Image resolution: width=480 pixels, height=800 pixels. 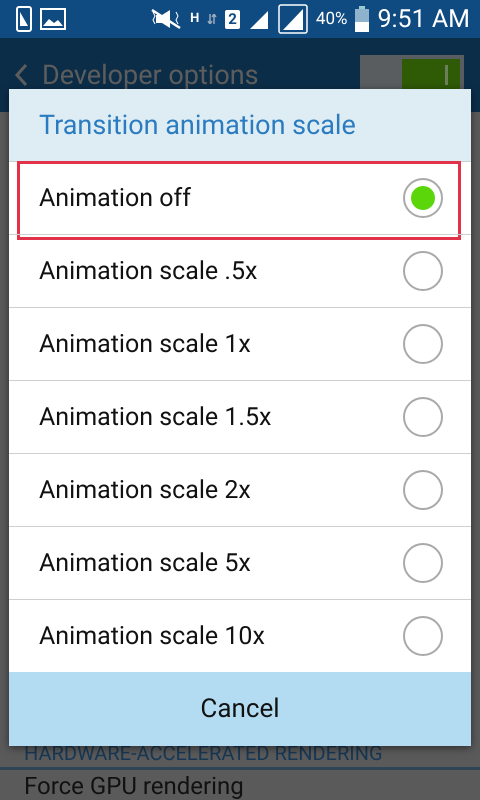 What do you see at coordinates (53, 19) in the screenshot?
I see `image-icon` at bounding box center [53, 19].